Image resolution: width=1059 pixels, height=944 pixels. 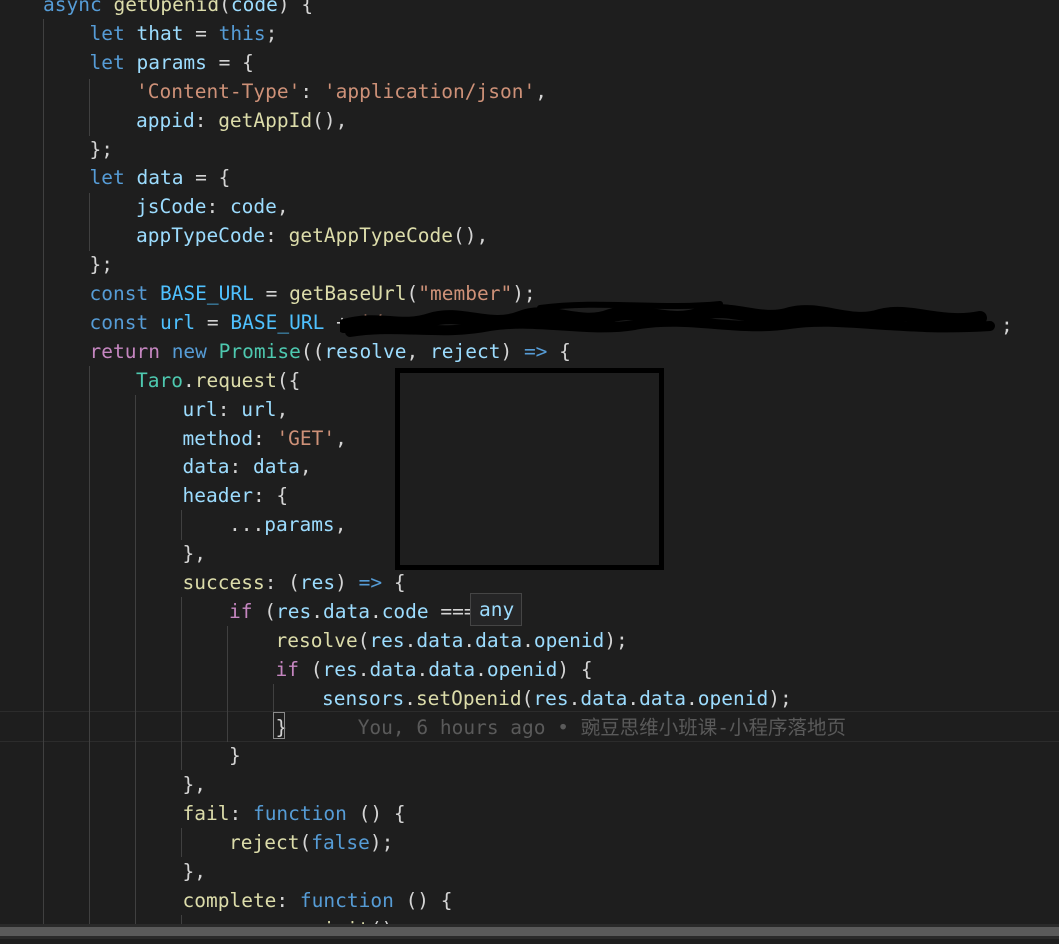 I want to click on horizontal-scrollbar, so click(x=529, y=931).